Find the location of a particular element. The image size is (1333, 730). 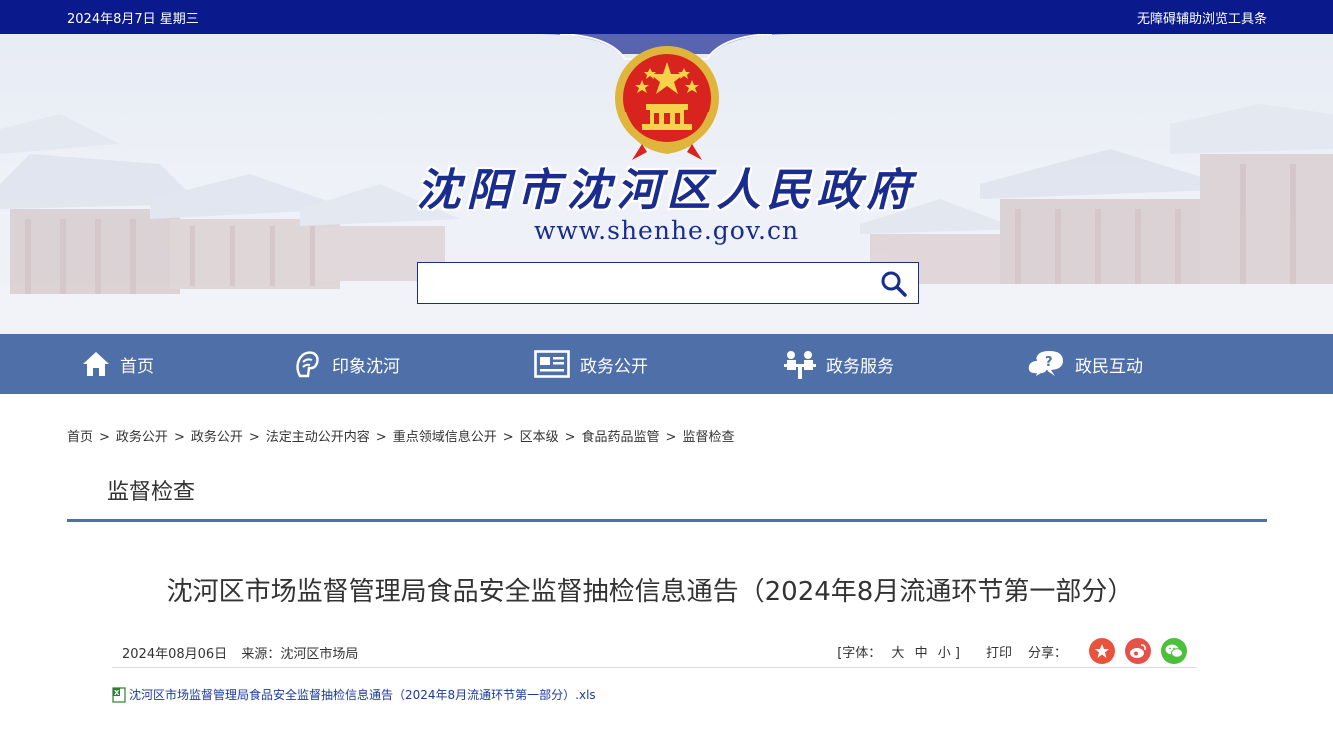

site-title: 沈阳市沈河区人民政府 is located at coordinates (666, 190).